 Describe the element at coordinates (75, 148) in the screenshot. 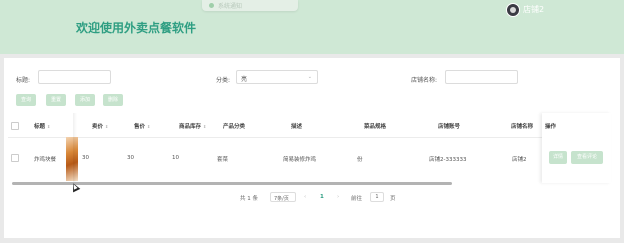

I see `fixed-column-shadow` at that location.